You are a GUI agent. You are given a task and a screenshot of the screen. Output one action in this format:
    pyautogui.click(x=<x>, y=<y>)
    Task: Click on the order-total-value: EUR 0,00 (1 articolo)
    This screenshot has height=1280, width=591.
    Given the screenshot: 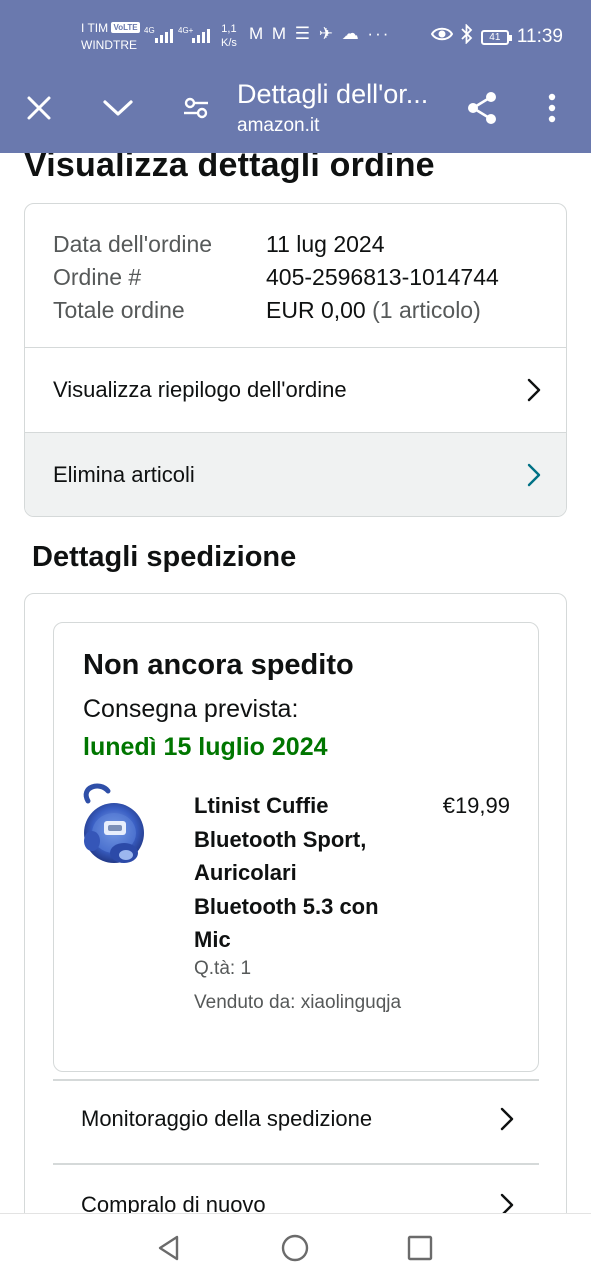 What is the action you would take?
    pyautogui.click(x=373, y=310)
    